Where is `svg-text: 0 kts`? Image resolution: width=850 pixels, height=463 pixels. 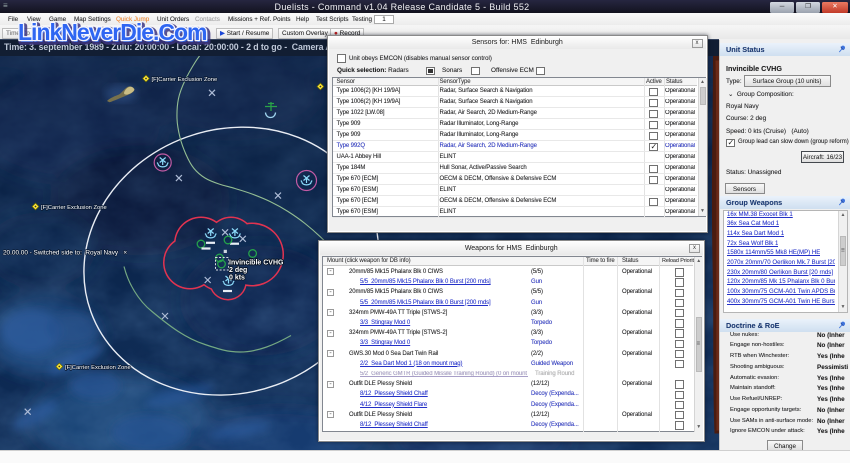
svg-text: 0 kts is located at coordinates (237, 277).